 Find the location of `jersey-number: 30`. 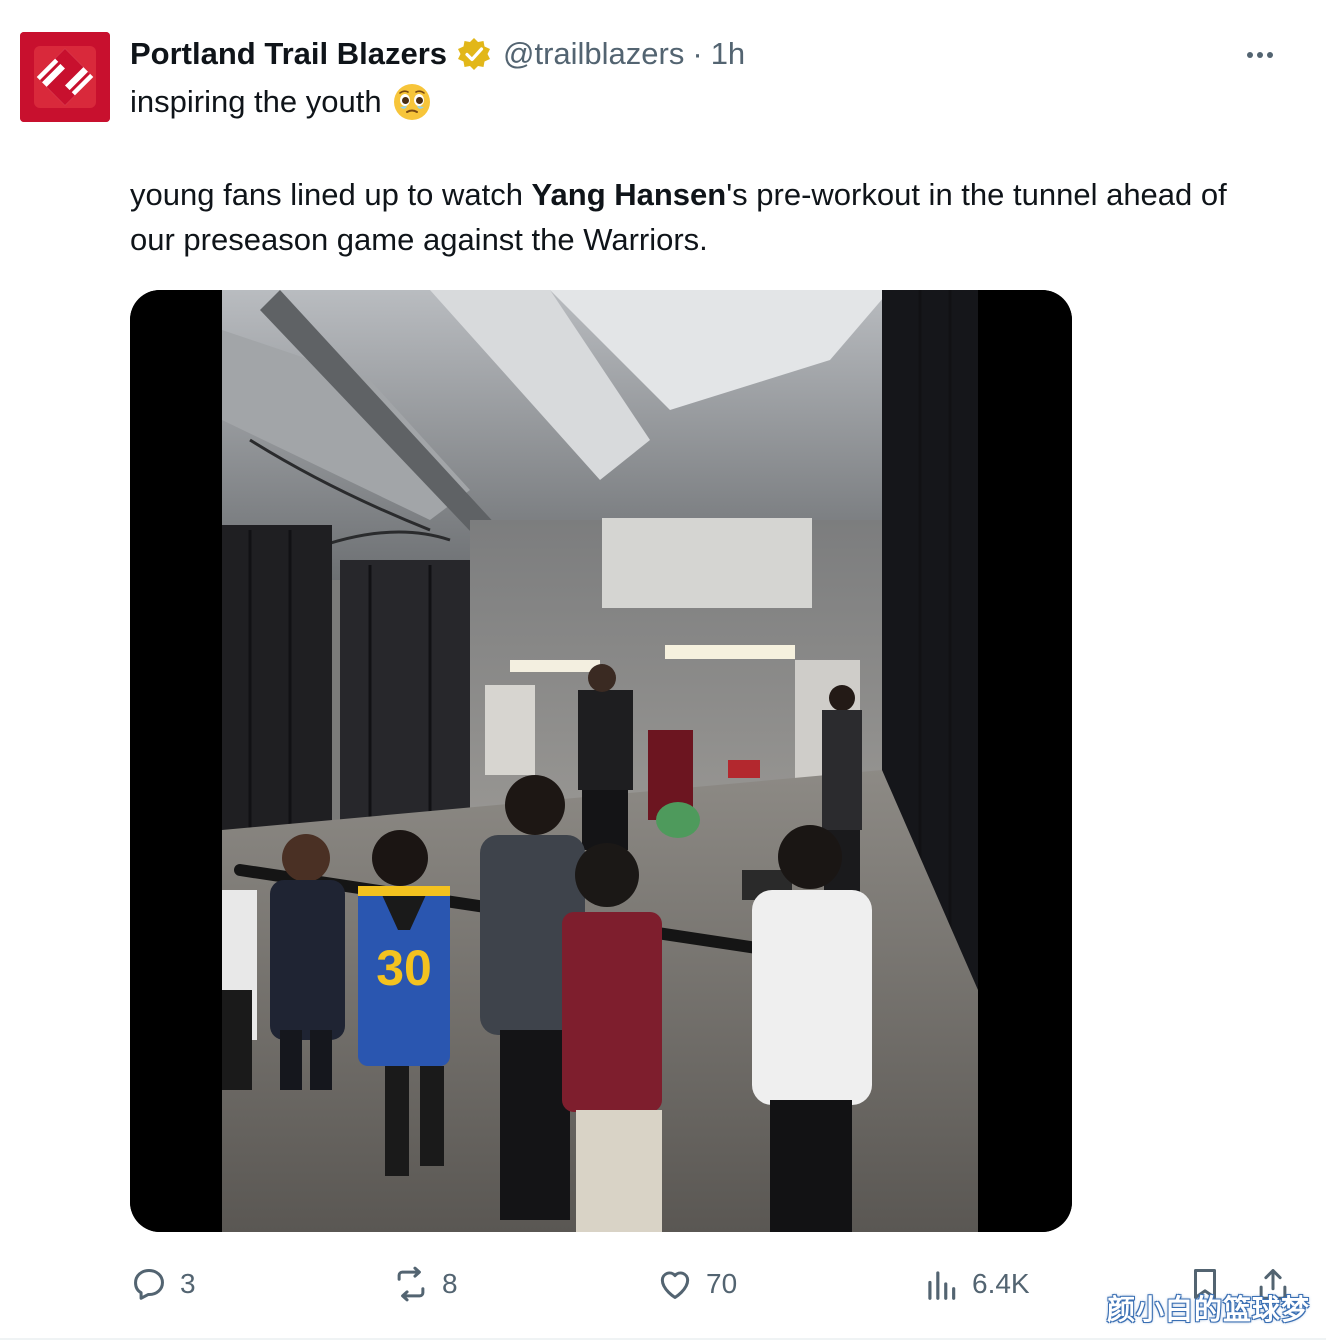

jersey-number: 30 is located at coordinates (404, 968).